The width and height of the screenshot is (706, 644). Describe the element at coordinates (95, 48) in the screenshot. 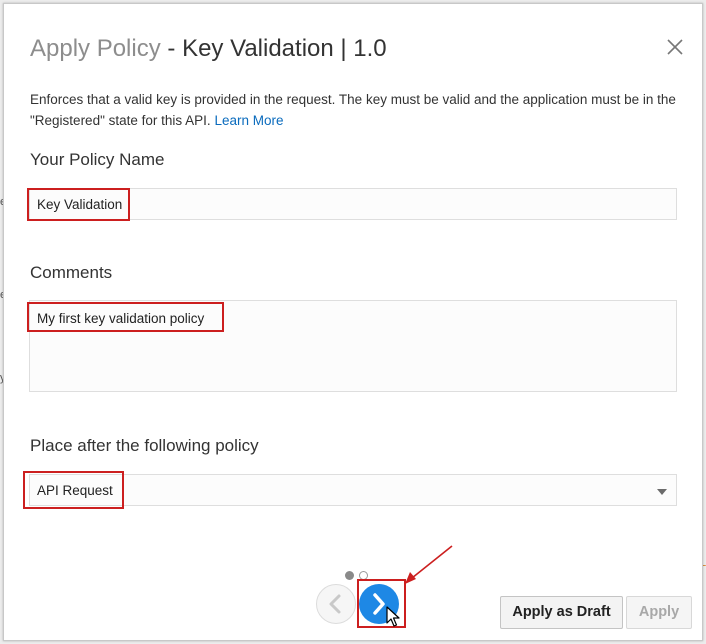

I see `title-prefix: Apply Policy` at that location.